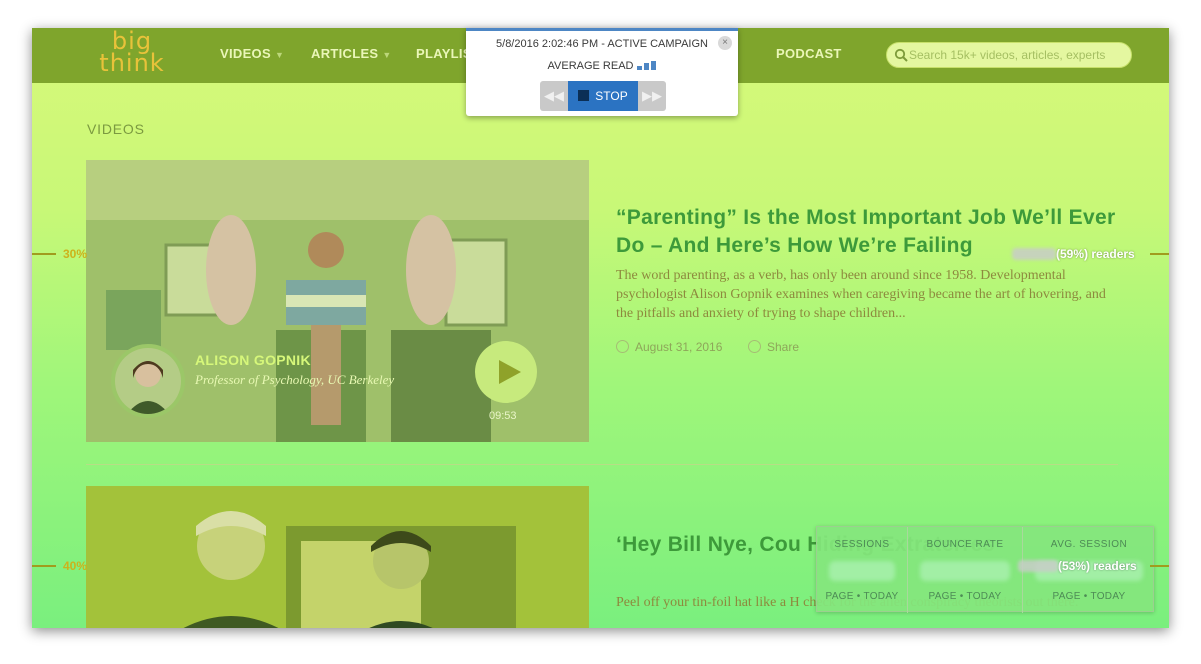 The height and width of the screenshot is (664, 1201). Describe the element at coordinates (652, 96) in the screenshot. I see `fast-forward-icon: ▶▶` at that location.